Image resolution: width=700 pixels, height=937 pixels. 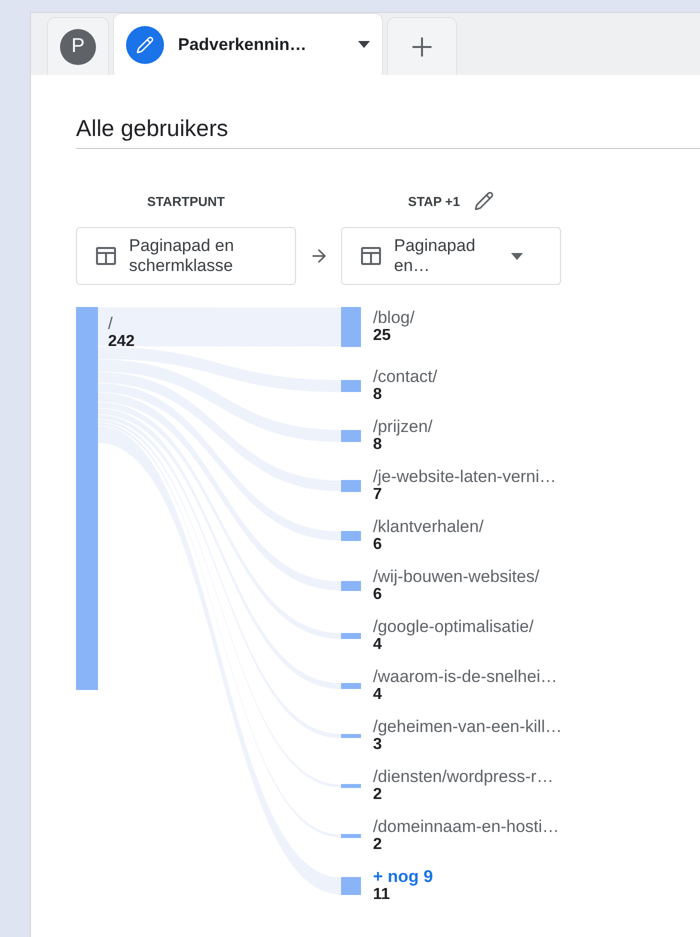 I want to click on node-label: /wij-bouwen-websites/, so click(x=456, y=577).